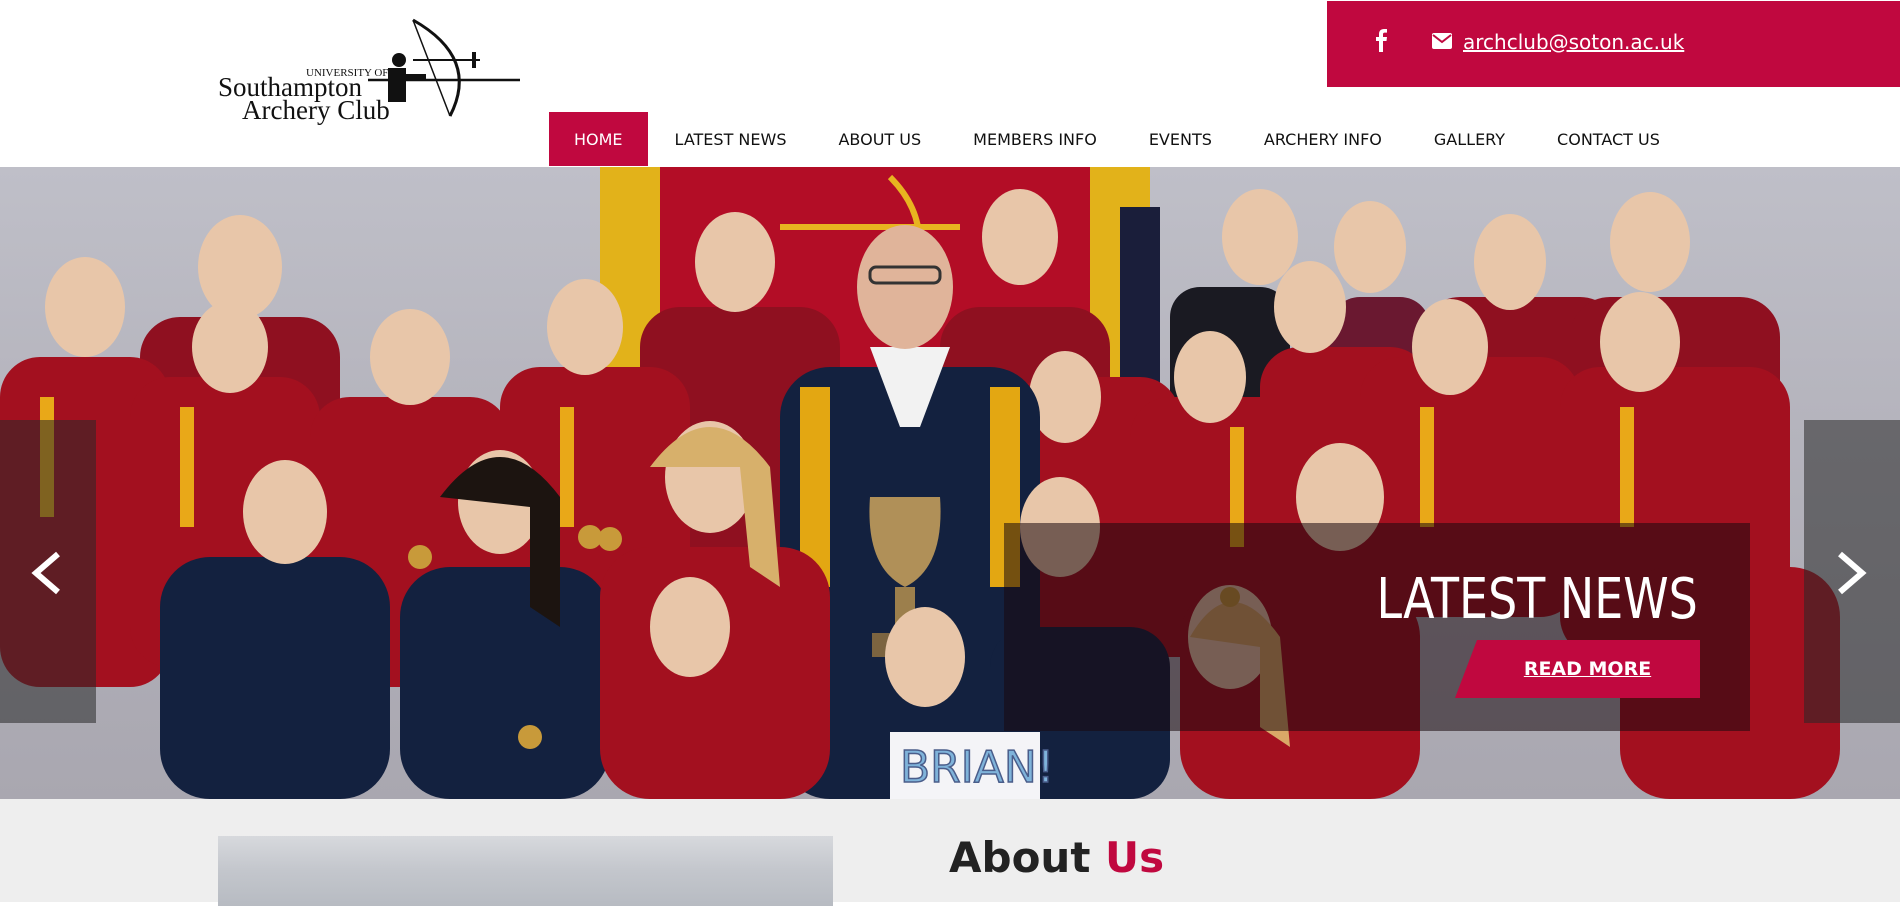 This screenshot has width=1900, height=906. Describe the element at coordinates (598, 139) in the screenshot. I see `nav-item-home: HOME` at that location.